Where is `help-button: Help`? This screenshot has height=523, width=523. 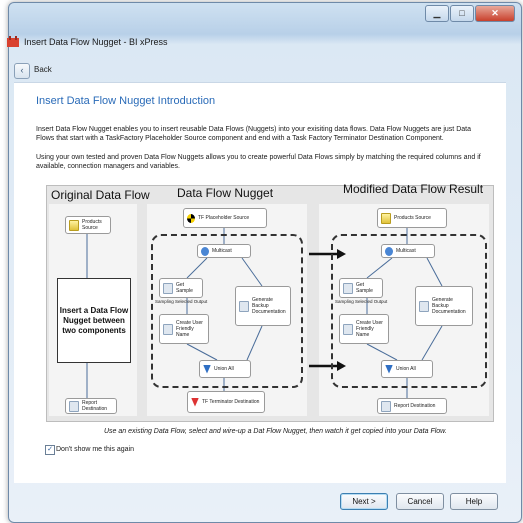
help-button: Help is located at coordinates (474, 501).